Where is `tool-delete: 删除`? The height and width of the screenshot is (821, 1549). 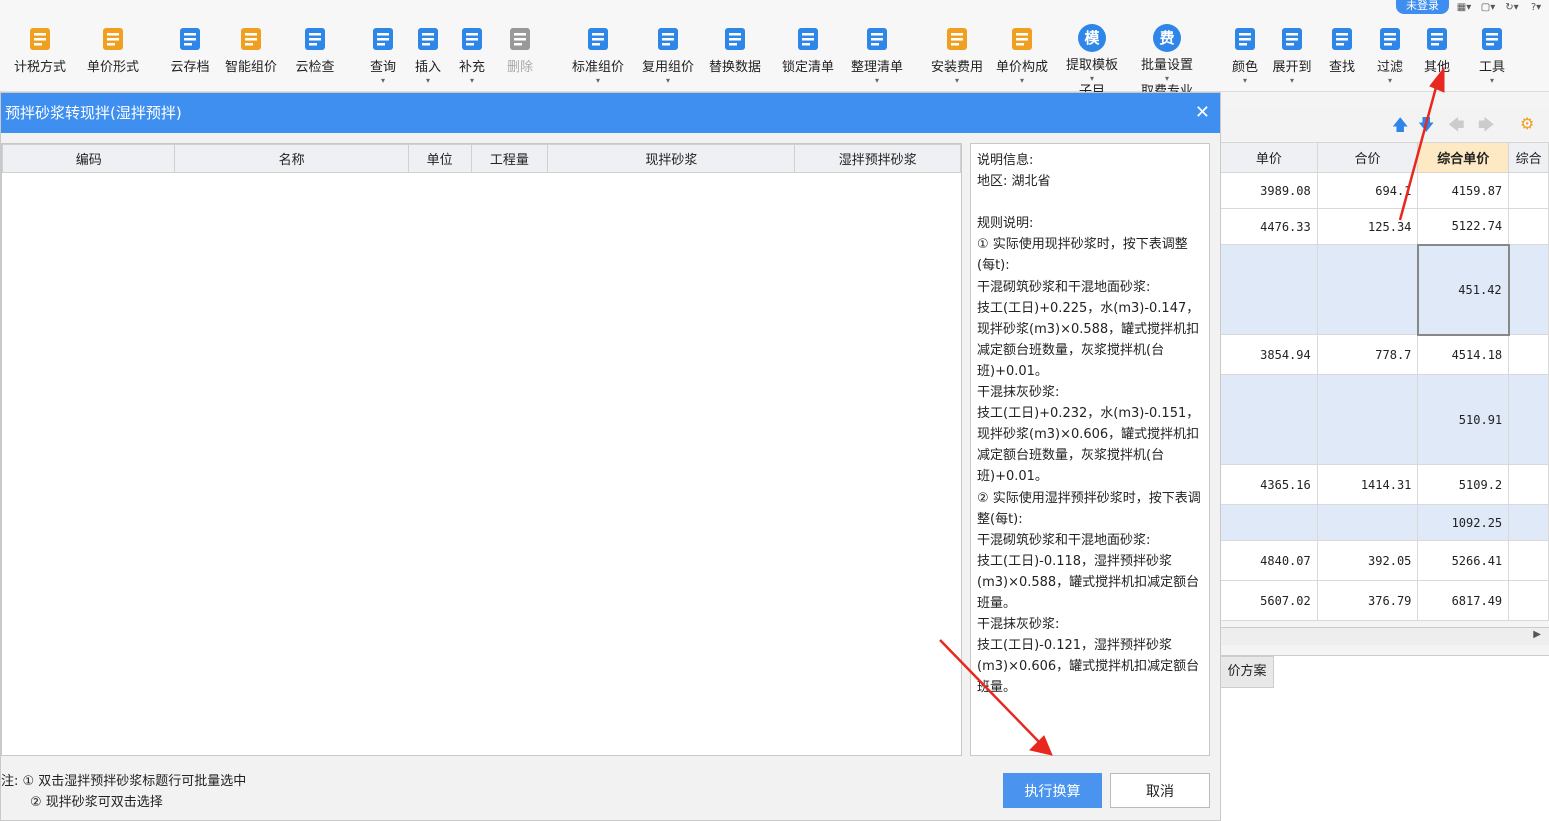 tool-delete: 删除 is located at coordinates (520, 57).